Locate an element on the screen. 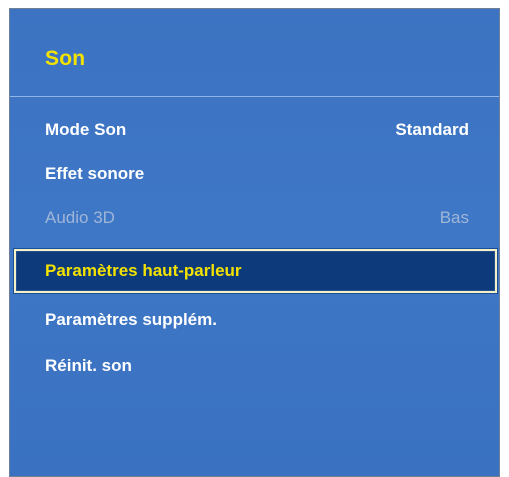  menu-item-mode-son: Mode Son Standard is located at coordinates (254, 130).